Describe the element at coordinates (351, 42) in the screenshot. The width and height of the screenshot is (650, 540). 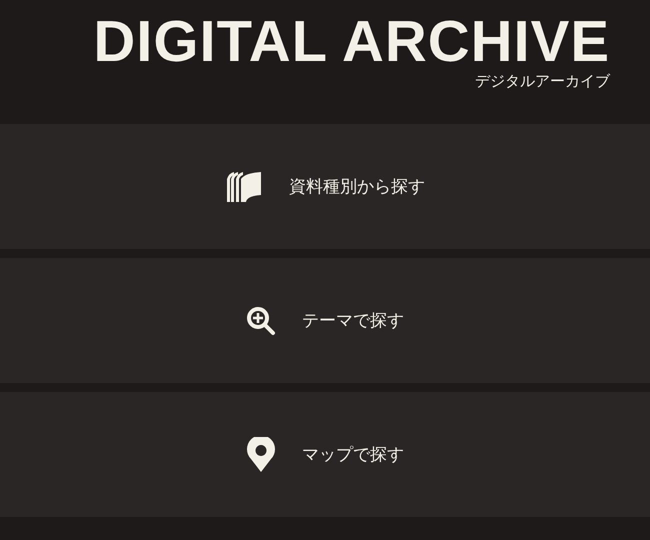
I see `site-title: DIGITAL ARCHIVE` at that location.